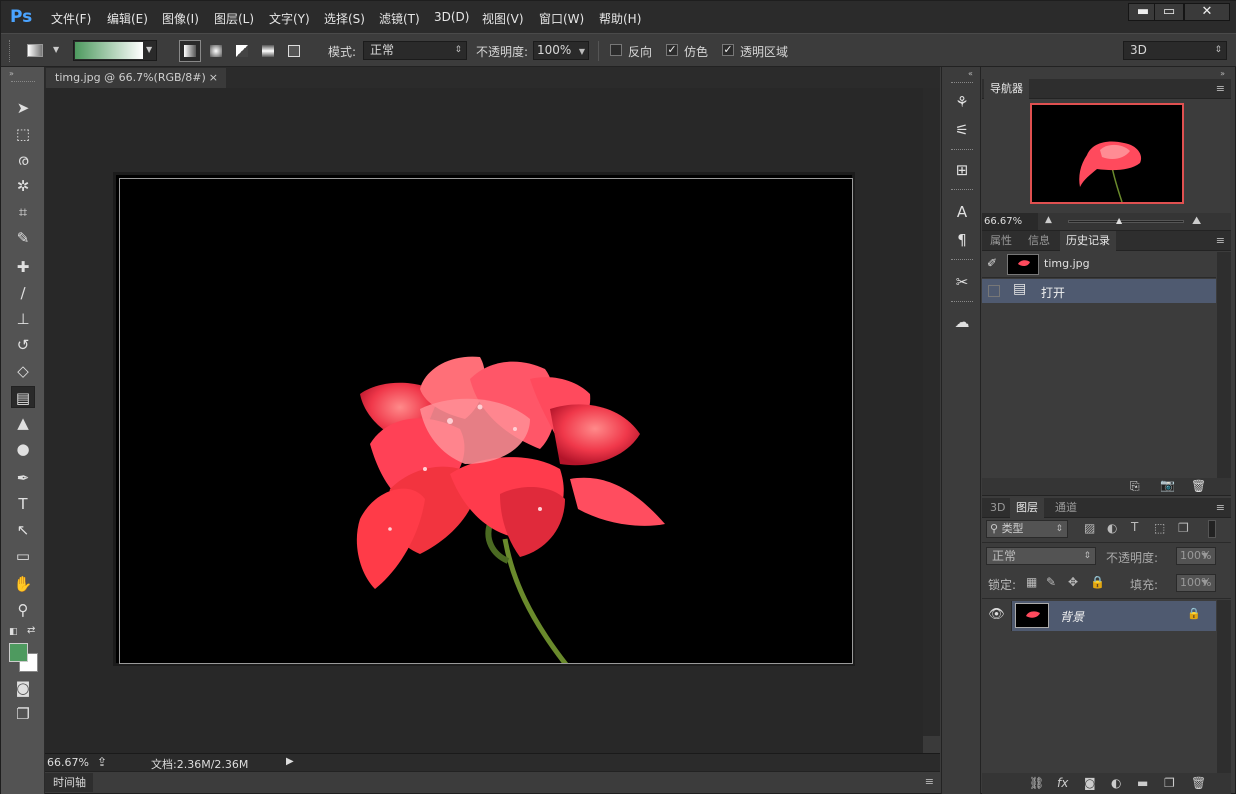  What do you see at coordinates (1010, 221) in the screenshot?
I see `navigator-zoom-input: 66.67%` at bounding box center [1010, 221].